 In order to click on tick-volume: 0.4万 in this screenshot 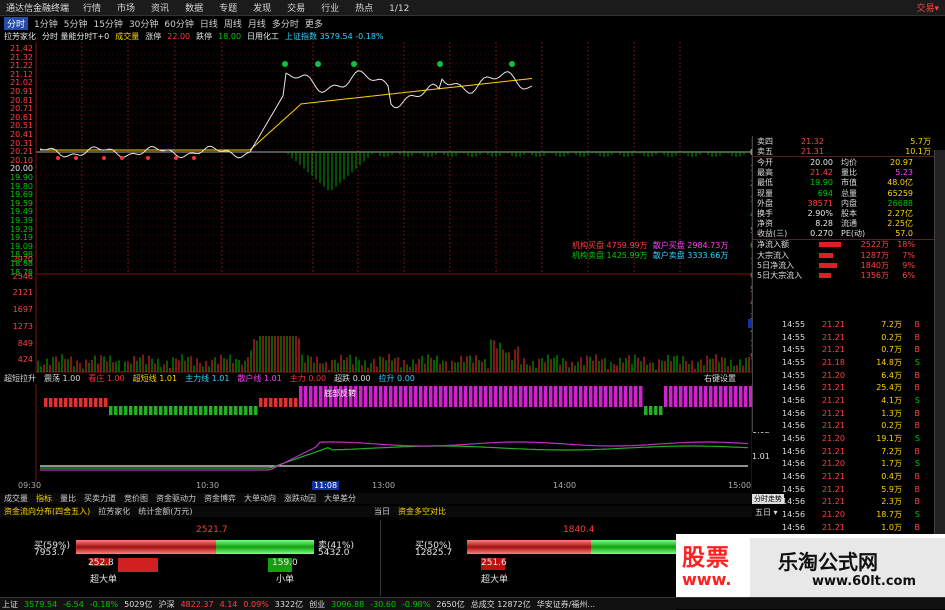, I will do `click(891, 477)`.